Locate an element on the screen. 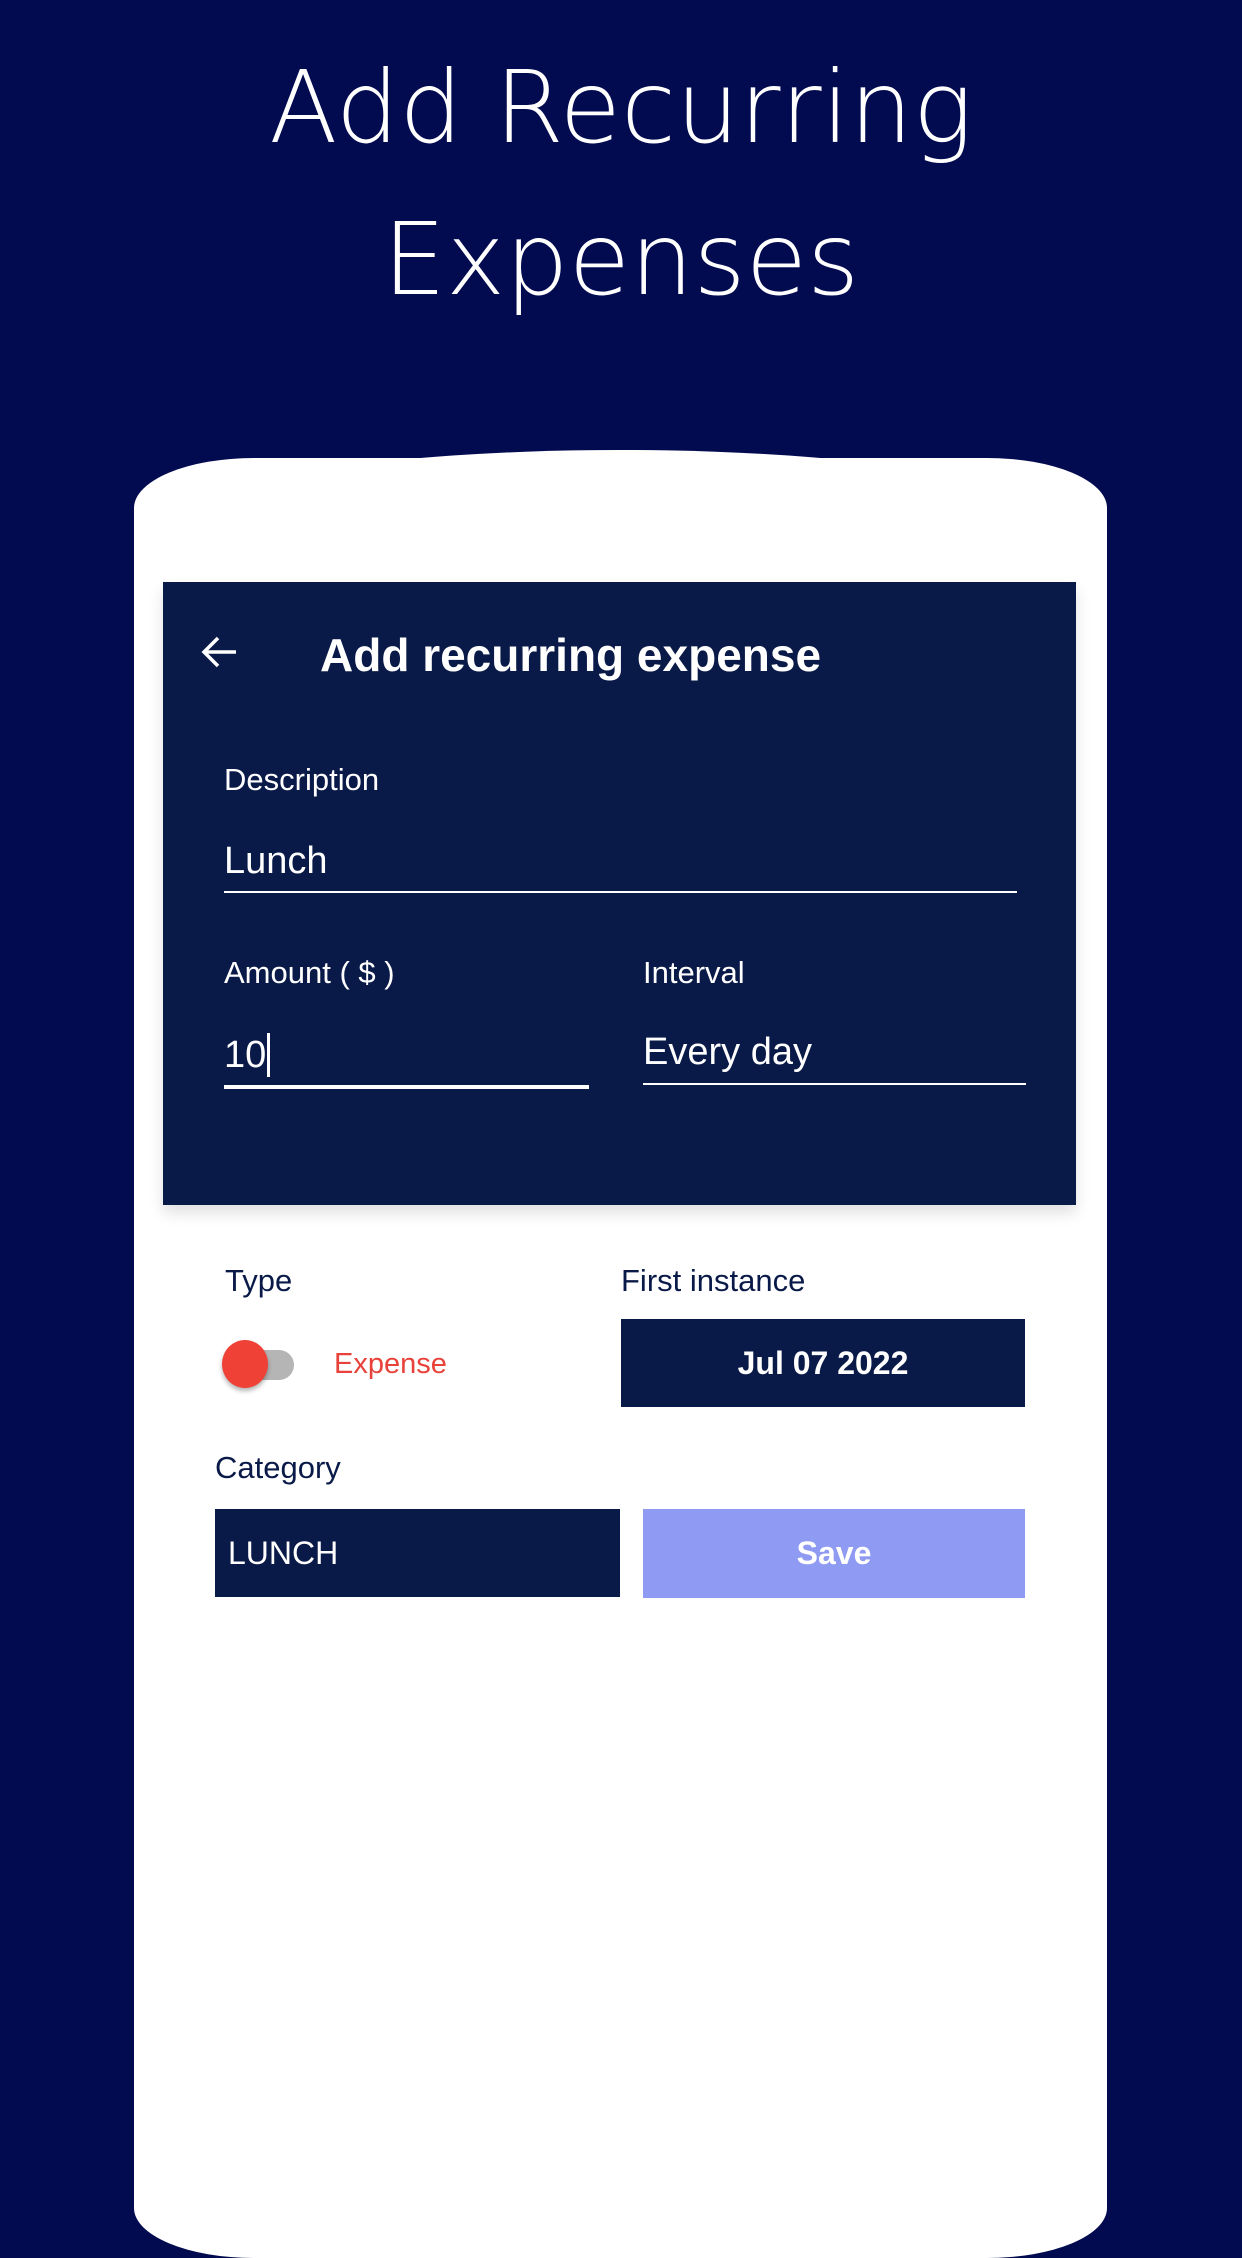 This screenshot has width=1242, height=2258. first-instance-label: First instance is located at coordinates (713, 1280).